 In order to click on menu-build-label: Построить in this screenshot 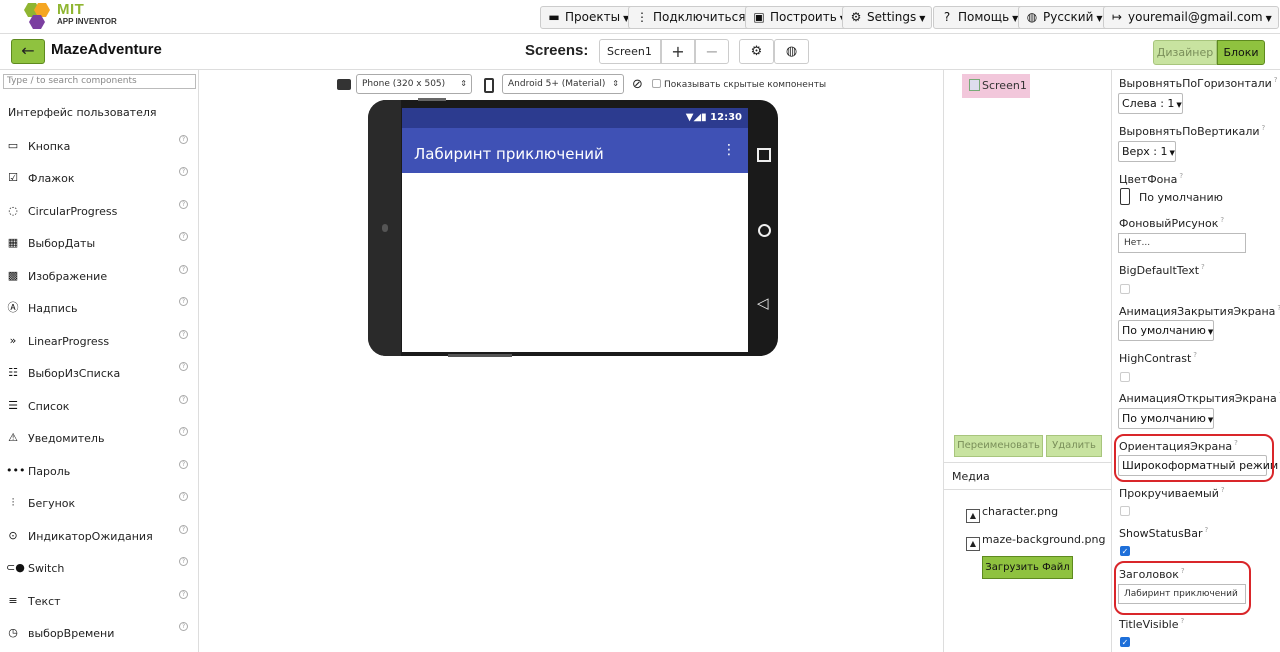, I will do `click(803, 17)`.